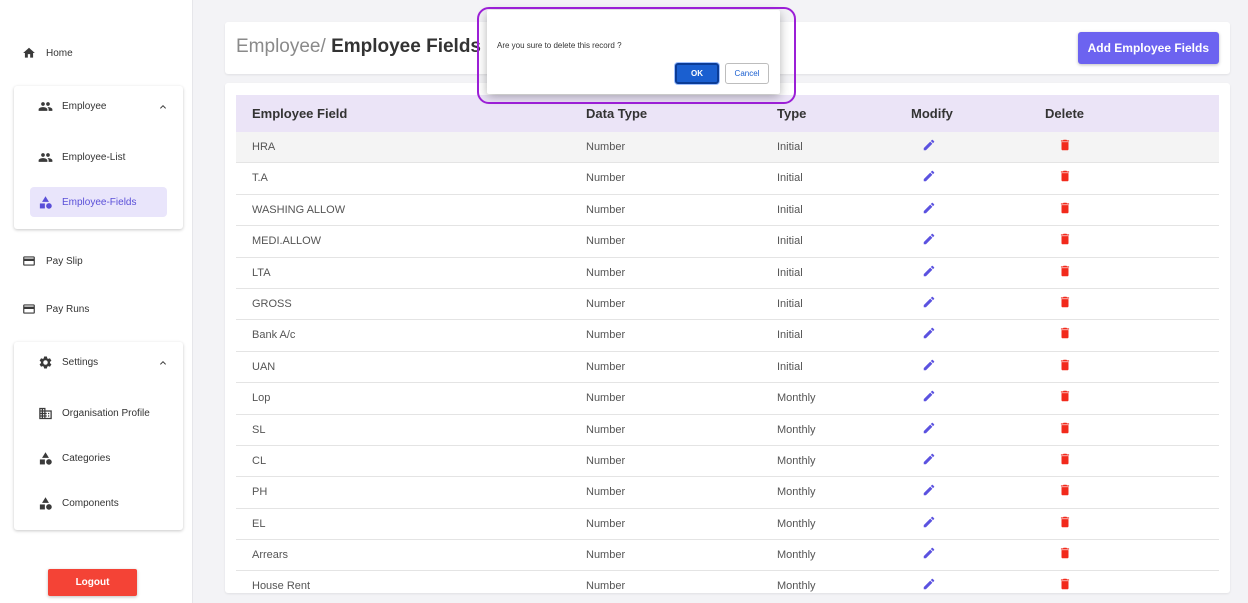 The width and height of the screenshot is (1248, 603). Describe the element at coordinates (617, 113) in the screenshot. I see `column-header-data-type: Data Type` at that location.